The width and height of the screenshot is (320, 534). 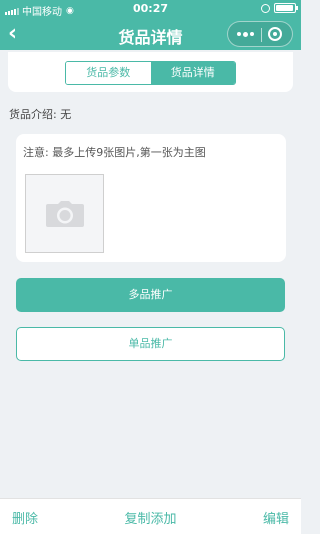 I want to click on battery-icon, so click(x=286, y=8).